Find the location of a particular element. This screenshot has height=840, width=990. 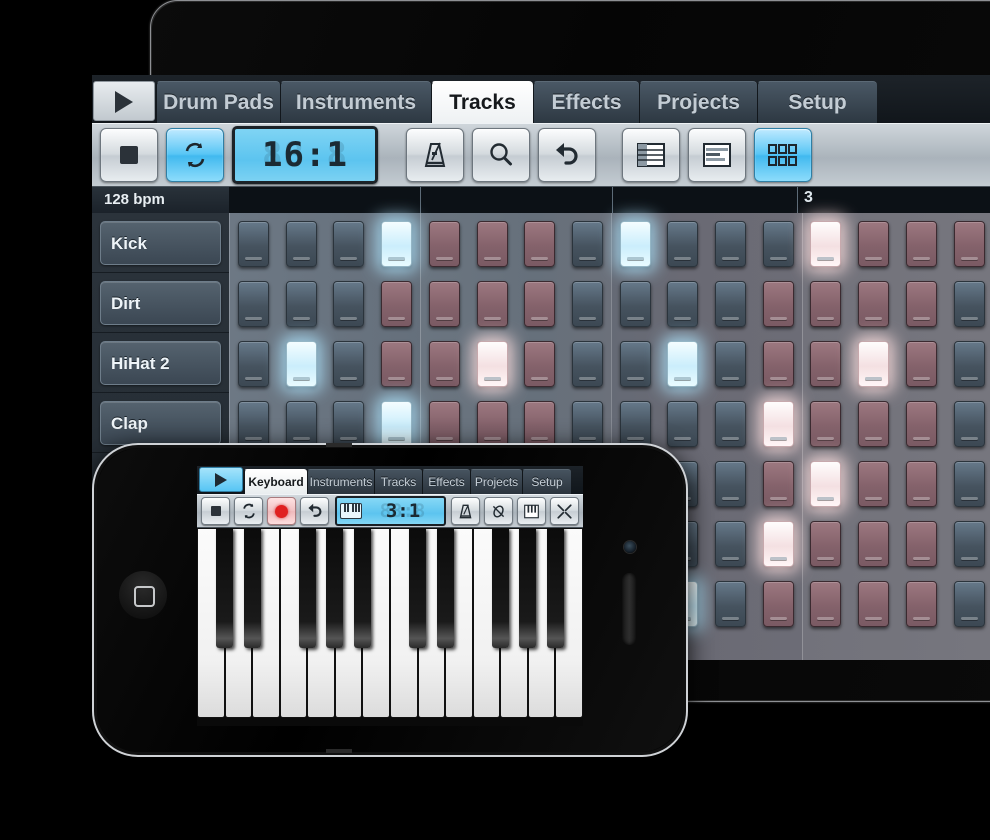

ipad-mixer-button is located at coordinates (717, 155).